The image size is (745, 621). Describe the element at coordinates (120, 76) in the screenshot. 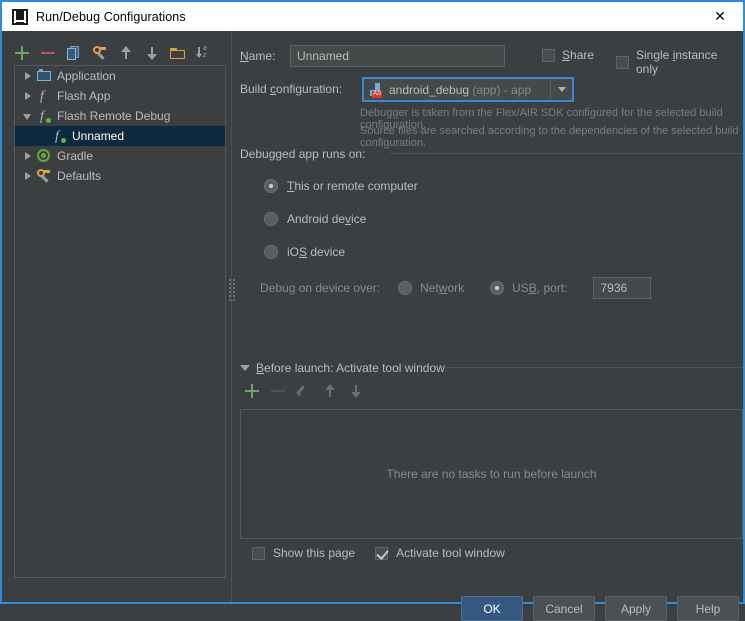

I see `tree-item-application: Application` at that location.